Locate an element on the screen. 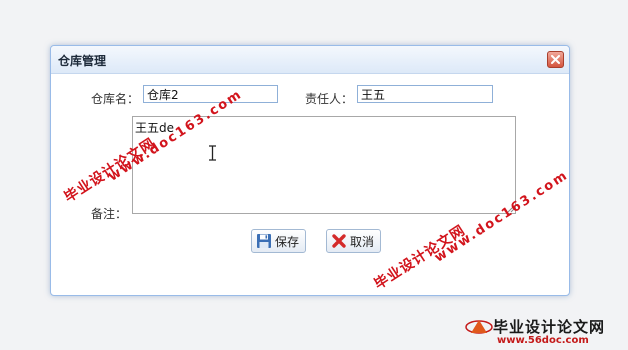  save-button: 保存 is located at coordinates (279, 241).